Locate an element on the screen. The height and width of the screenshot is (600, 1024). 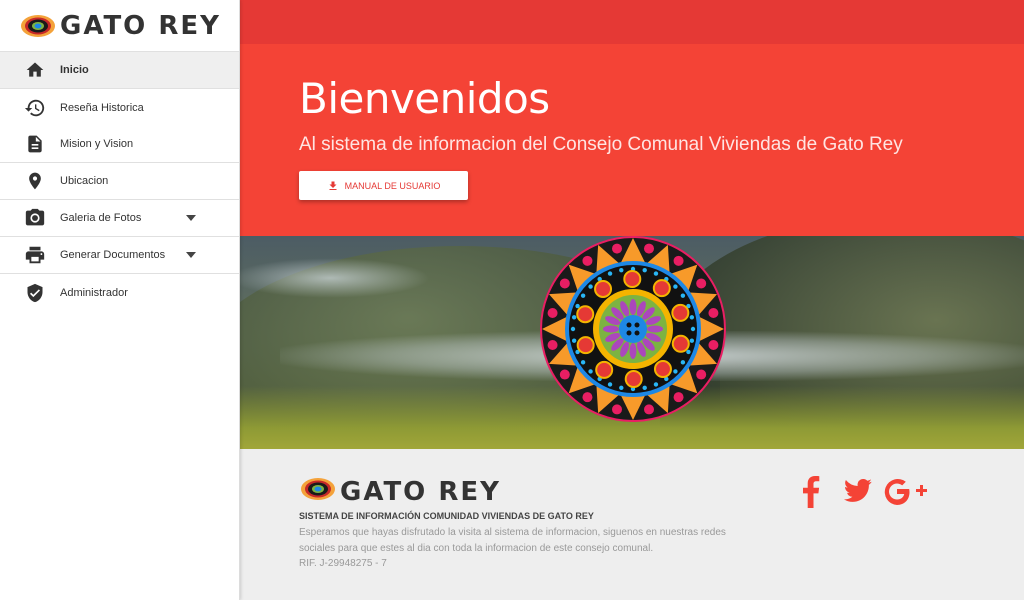
sidebar-item-administrador: Administrador is located at coordinates (119, 292).